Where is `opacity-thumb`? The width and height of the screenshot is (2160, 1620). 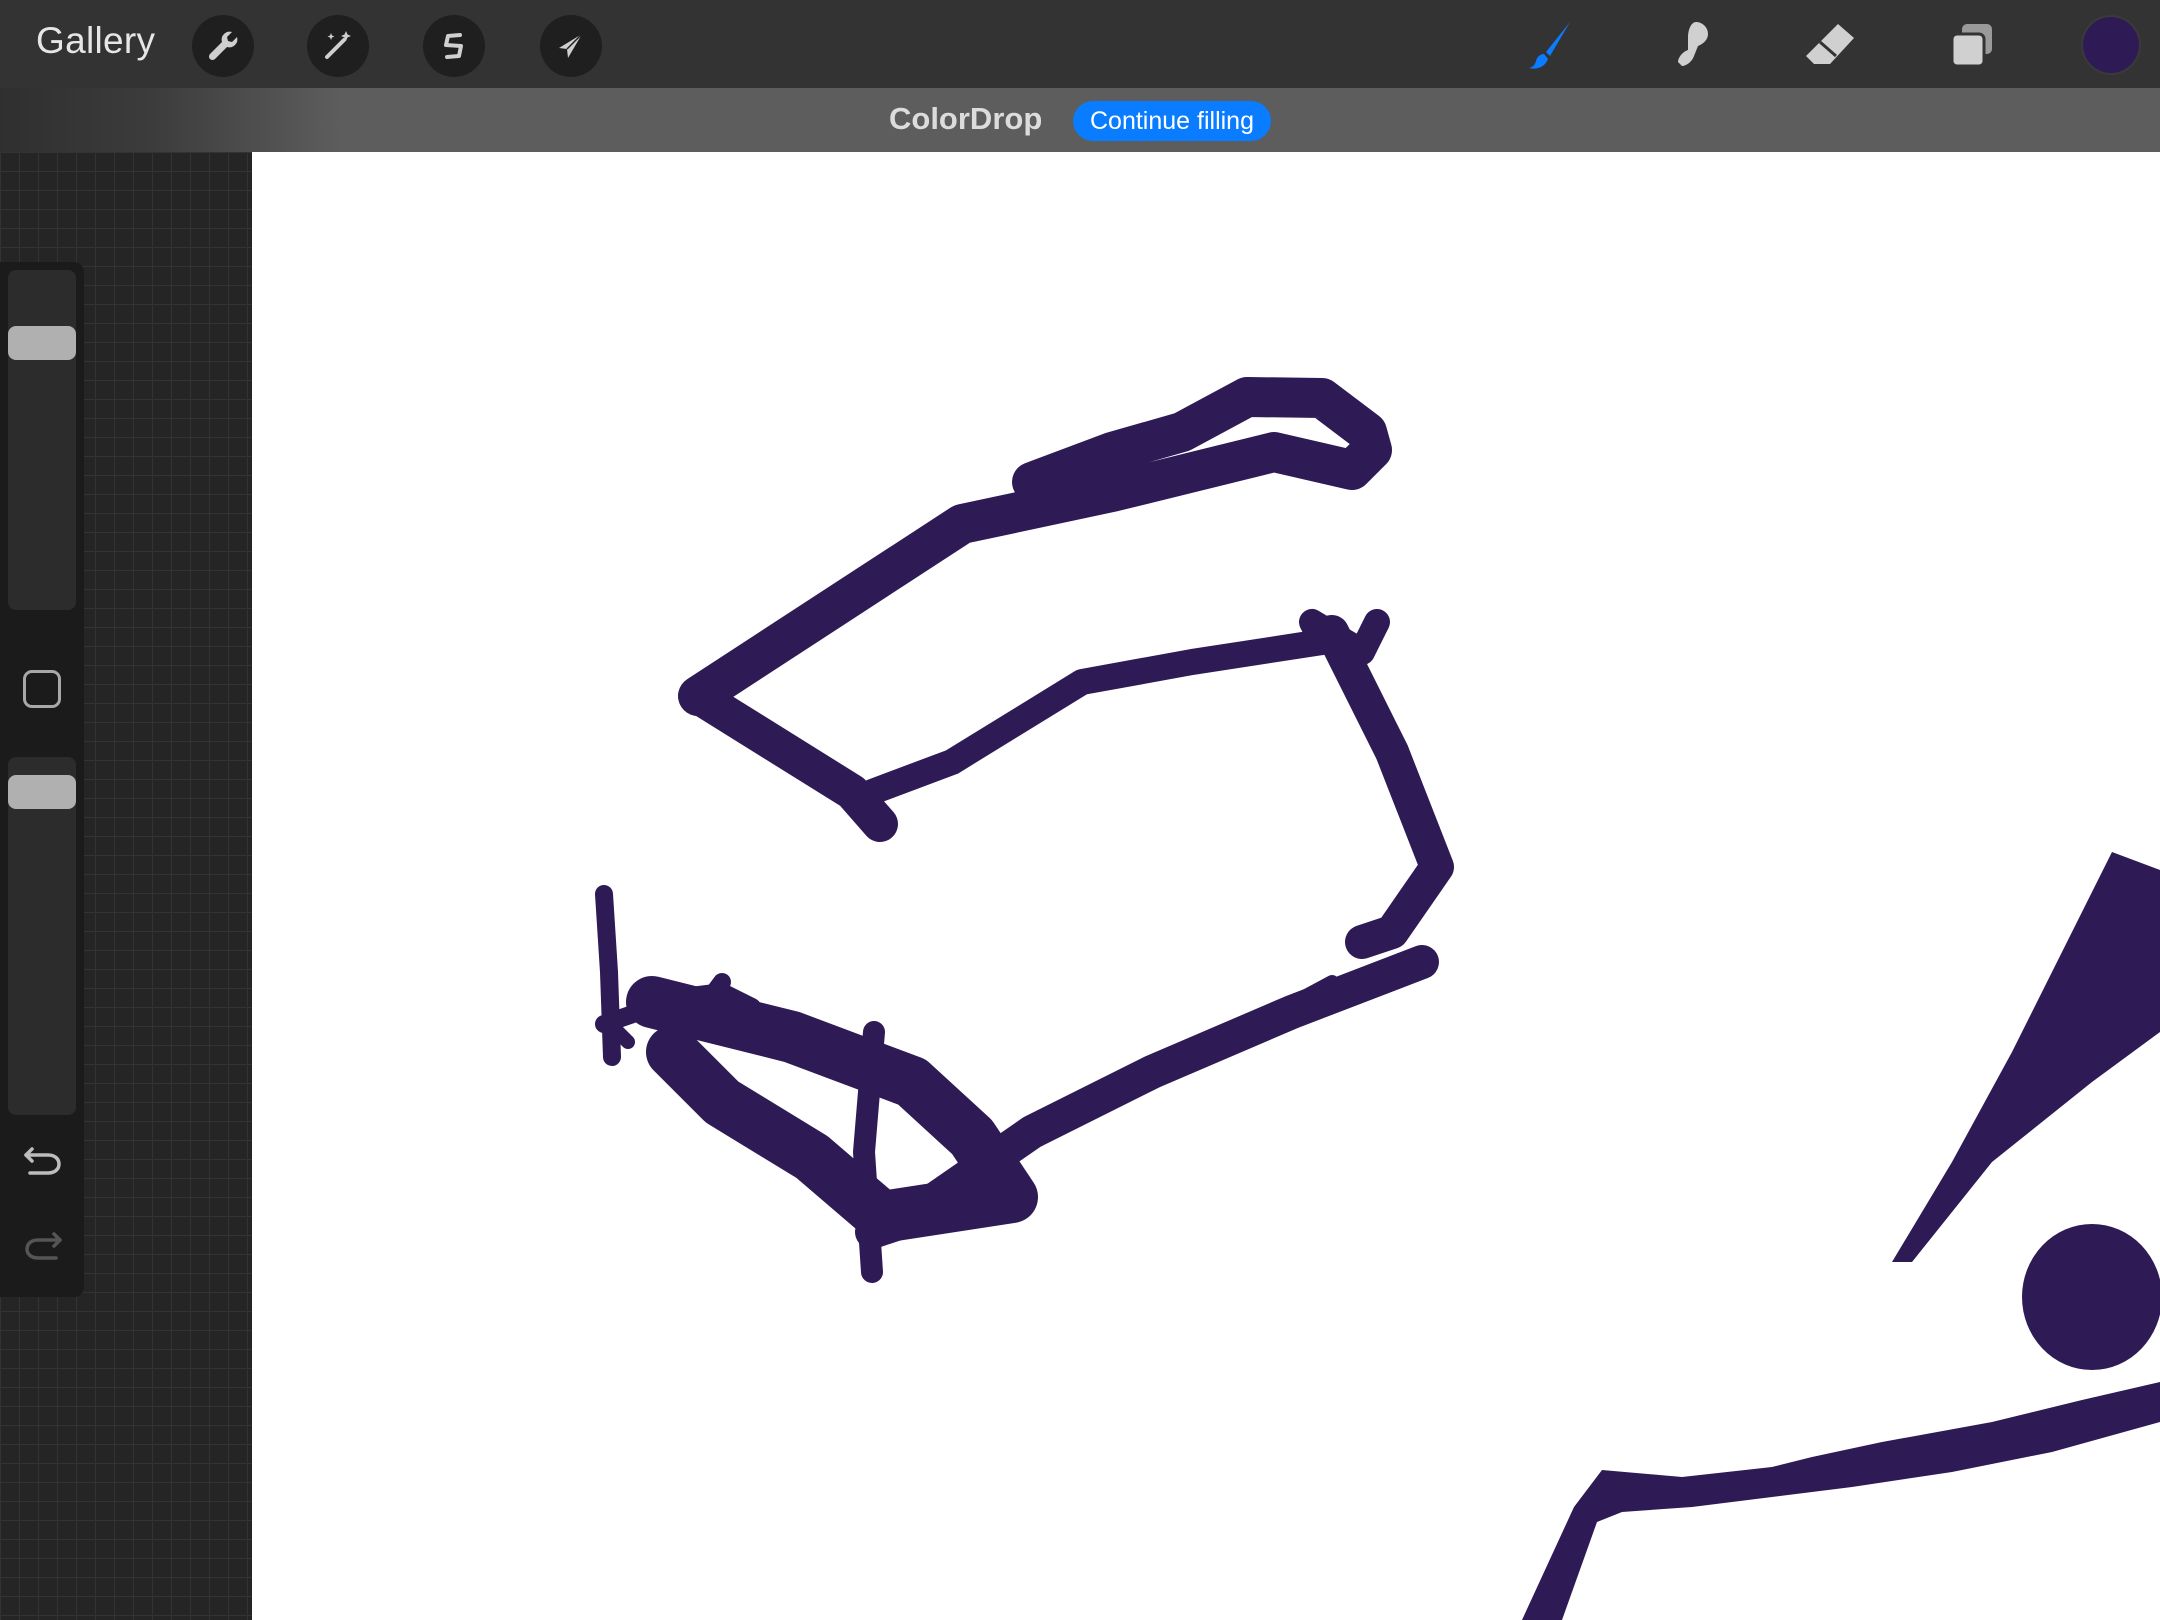
opacity-thumb is located at coordinates (42, 792).